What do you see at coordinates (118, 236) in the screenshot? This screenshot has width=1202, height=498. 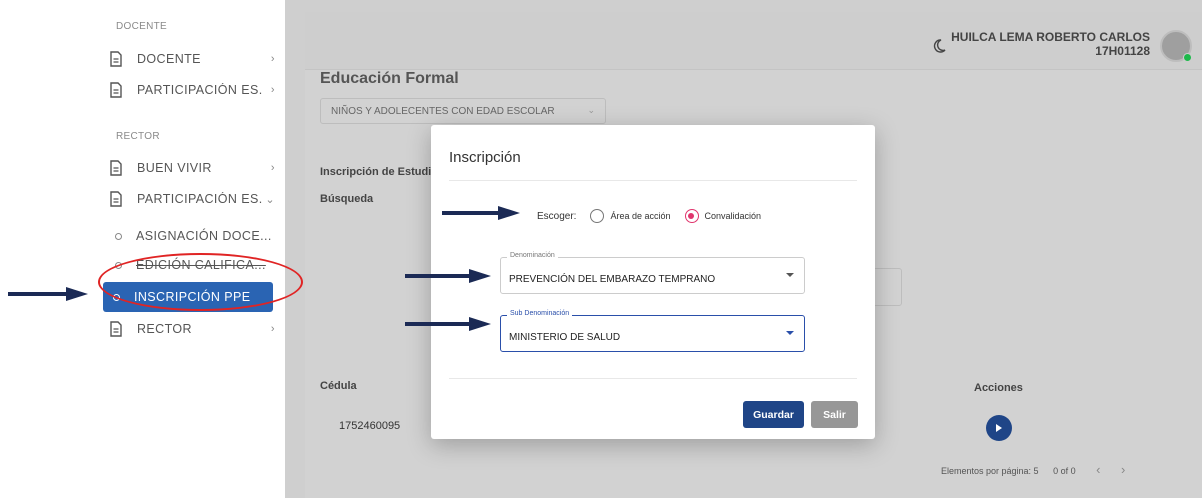 I see `circle-bullet-icon` at bounding box center [118, 236].